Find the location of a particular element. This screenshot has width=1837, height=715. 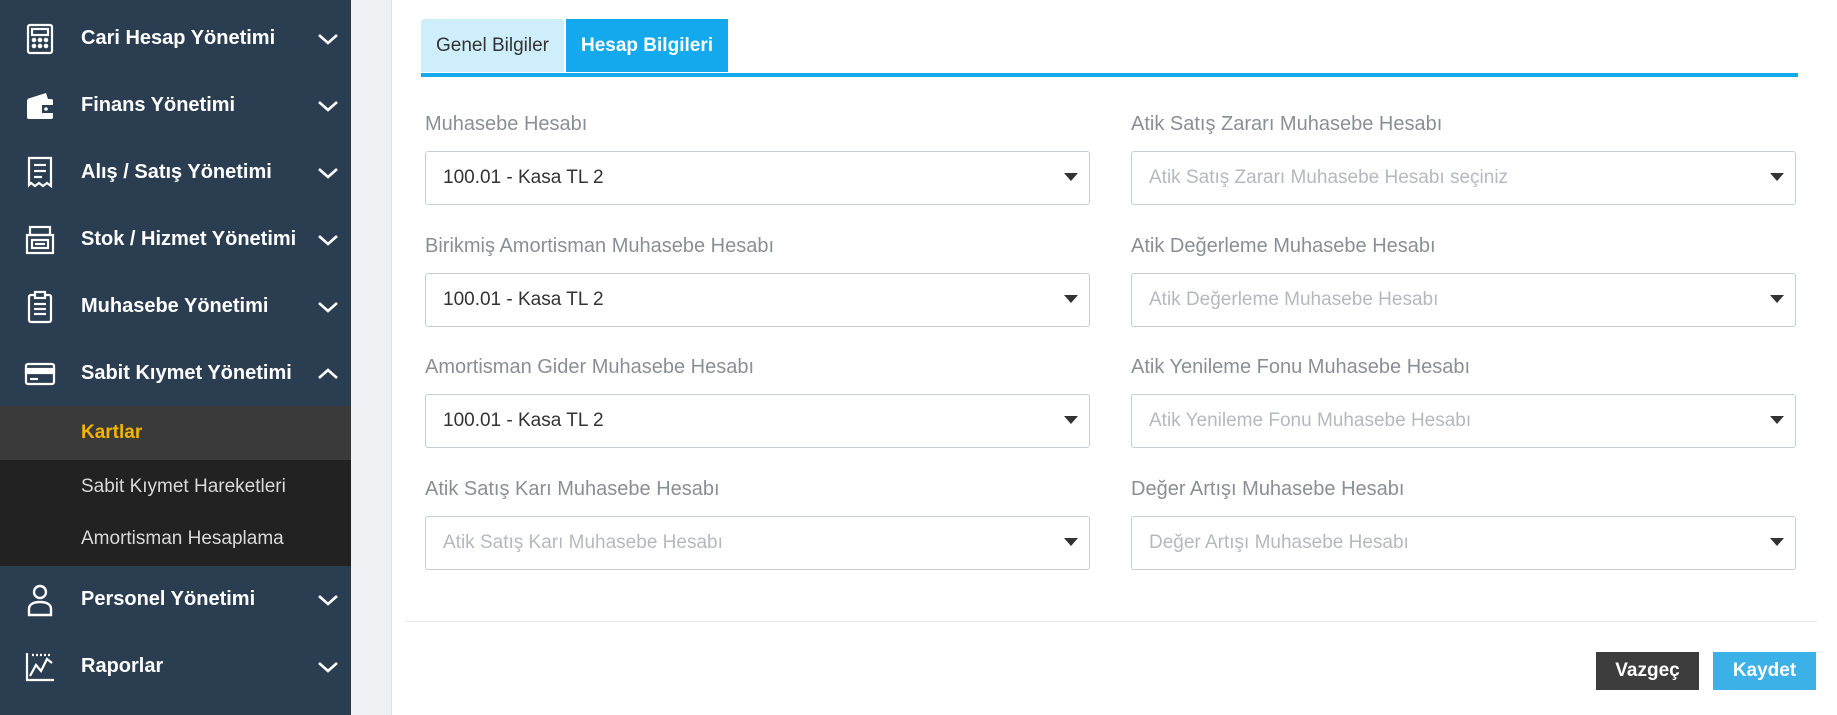

save-button: Kaydet is located at coordinates (1764, 671).